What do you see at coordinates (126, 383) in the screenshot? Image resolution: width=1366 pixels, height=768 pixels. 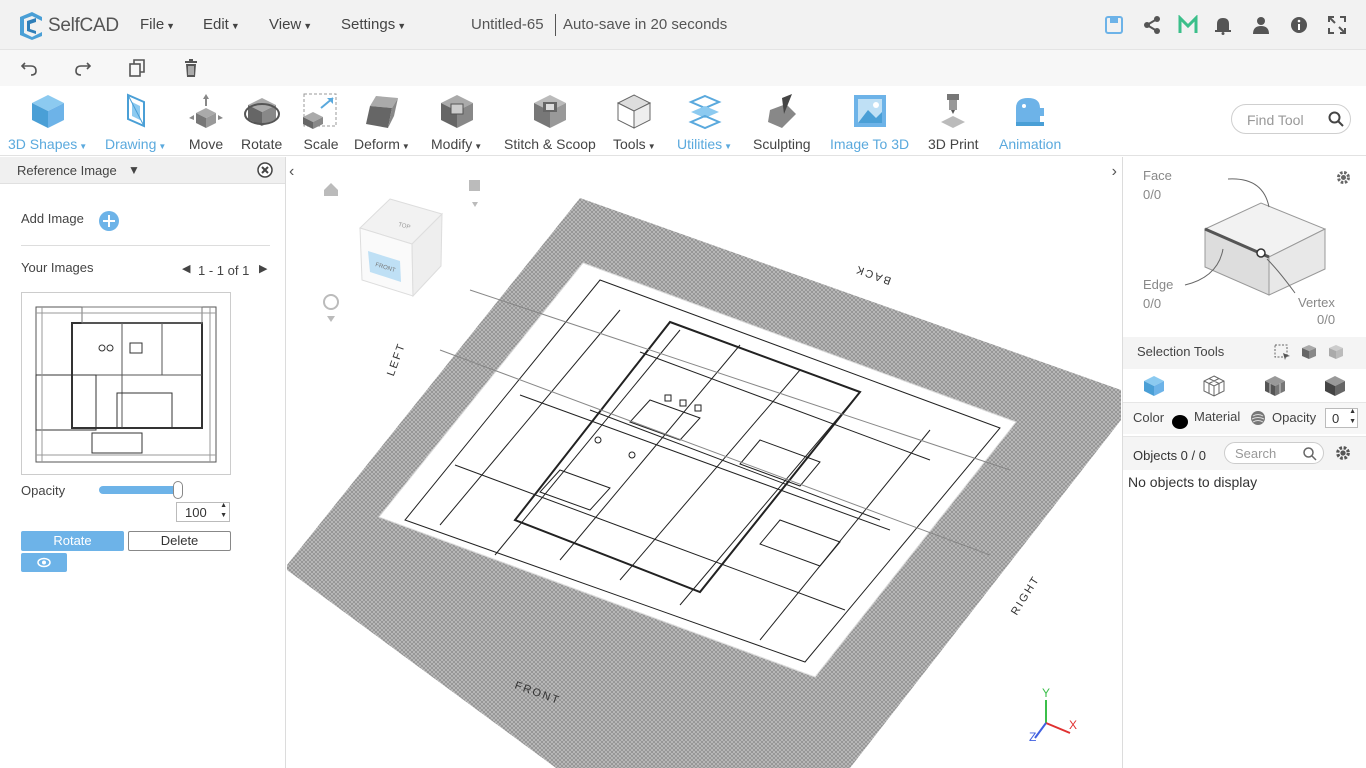 I see `image-thumbnail` at bounding box center [126, 383].